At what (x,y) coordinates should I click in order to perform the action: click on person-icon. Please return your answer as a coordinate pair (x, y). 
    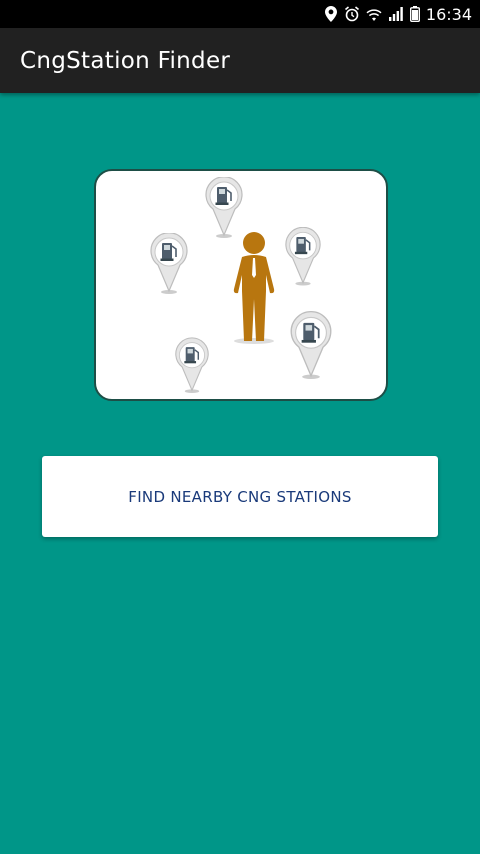
    Looking at the image, I should click on (254, 288).